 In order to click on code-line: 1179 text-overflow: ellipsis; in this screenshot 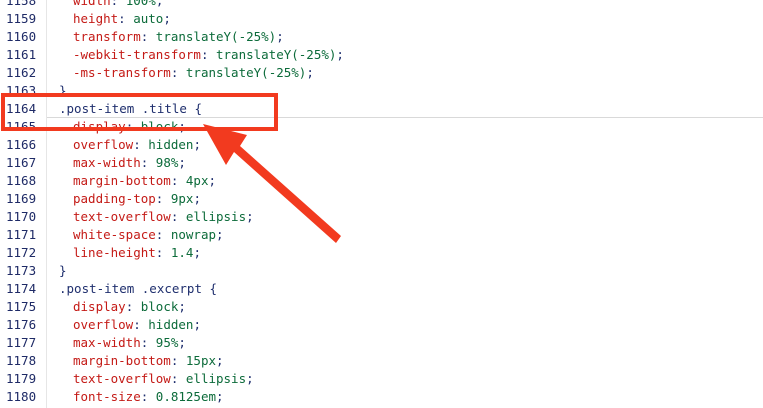, I will do `click(381, 379)`.